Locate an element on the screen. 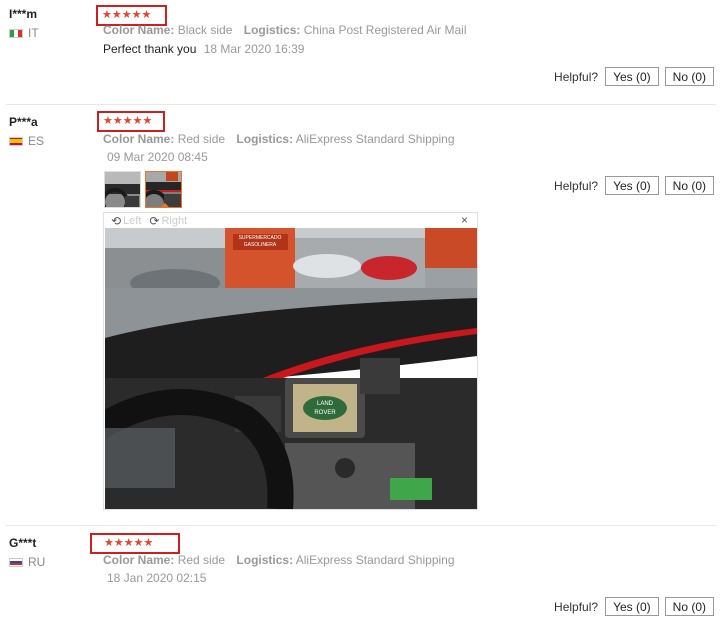  feedback-text: Perfect thank you is located at coordinates (150, 49).